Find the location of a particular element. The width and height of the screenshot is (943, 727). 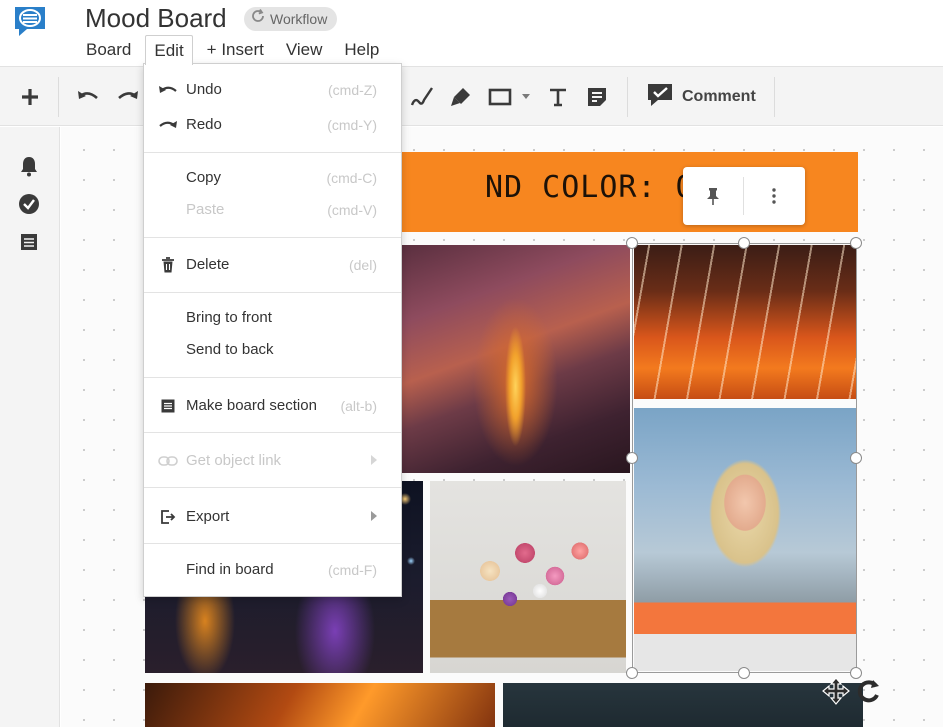

fire-photo is located at coordinates (320, 705).